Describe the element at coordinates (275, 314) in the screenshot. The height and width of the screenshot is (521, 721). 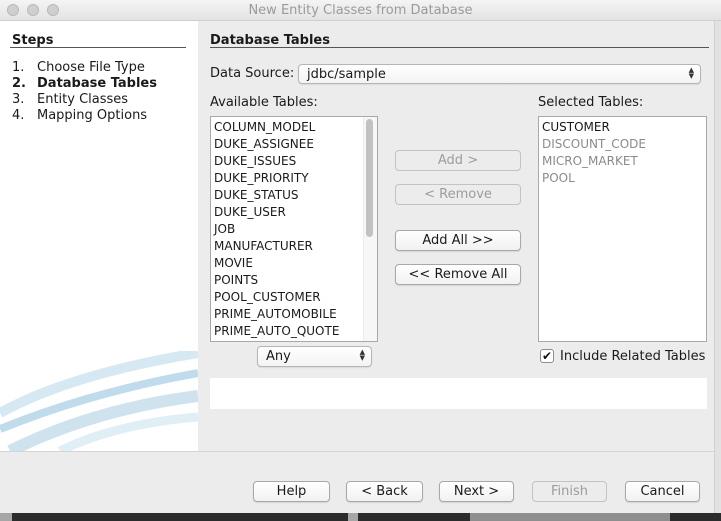
I see `list-item: PRIME_AUTOMOBILE` at that location.